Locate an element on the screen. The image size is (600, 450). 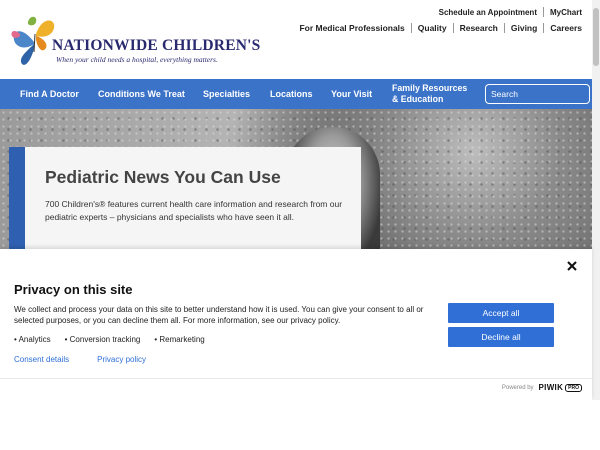
search-box is located at coordinates (542, 94).